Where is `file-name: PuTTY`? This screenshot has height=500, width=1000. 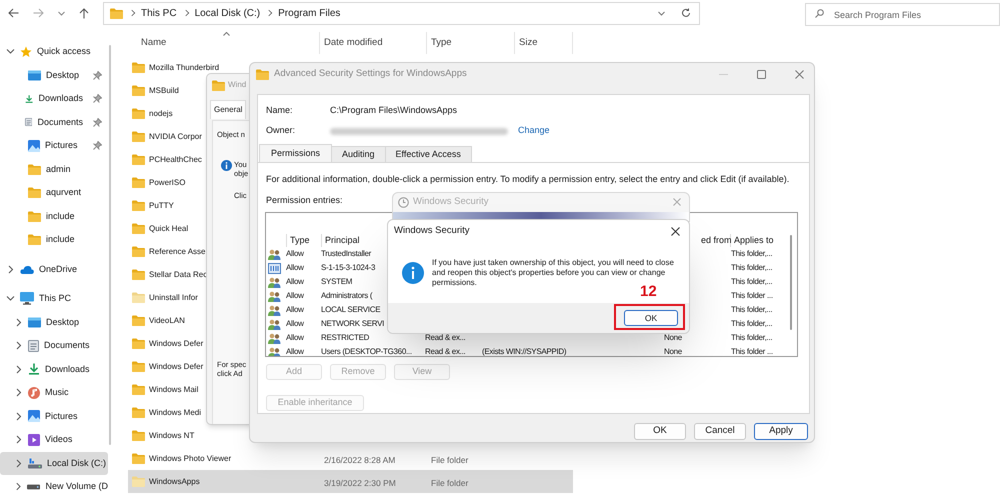
file-name: PuTTY is located at coordinates (161, 206).